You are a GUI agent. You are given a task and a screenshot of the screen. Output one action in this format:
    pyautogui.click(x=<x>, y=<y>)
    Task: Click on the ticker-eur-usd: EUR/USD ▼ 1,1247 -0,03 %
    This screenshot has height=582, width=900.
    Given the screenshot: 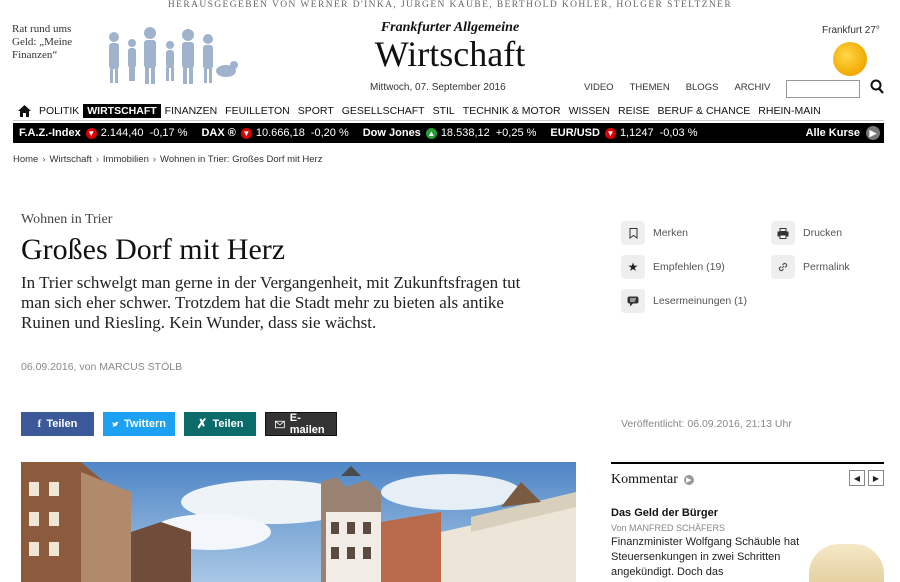 What is the action you would take?
    pyautogui.click(x=623, y=133)
    